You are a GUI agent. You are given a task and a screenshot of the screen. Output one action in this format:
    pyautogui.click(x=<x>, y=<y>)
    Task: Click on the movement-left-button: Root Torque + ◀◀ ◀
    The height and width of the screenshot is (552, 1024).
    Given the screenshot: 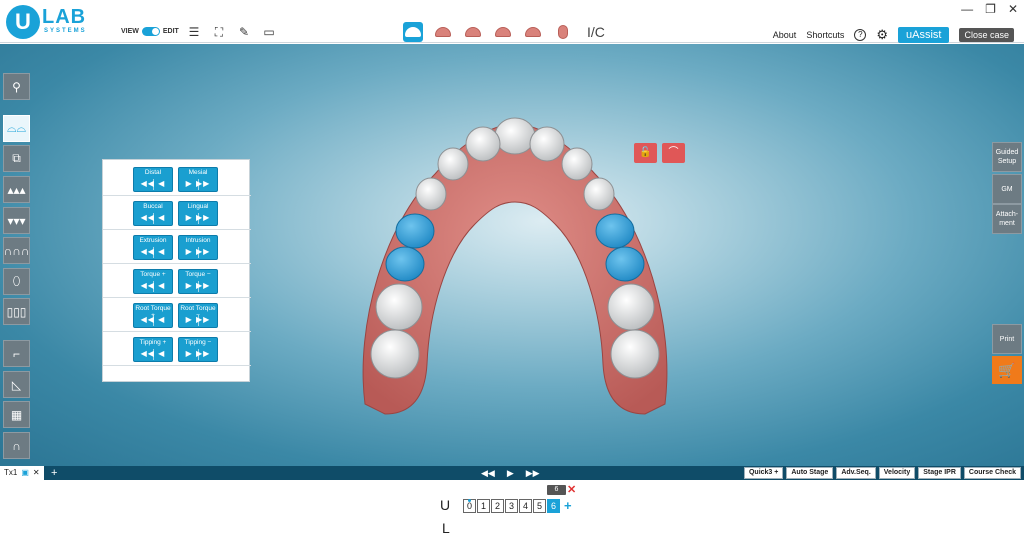 What is the action you would take?
    pyautogui.click(x=153, y=315)
    